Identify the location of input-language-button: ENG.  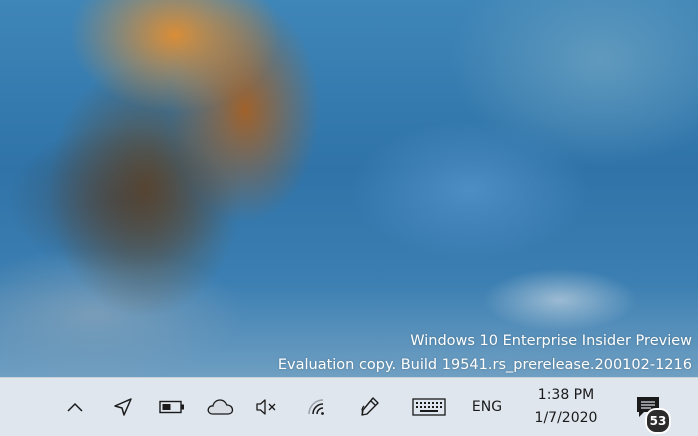
(487, 407).